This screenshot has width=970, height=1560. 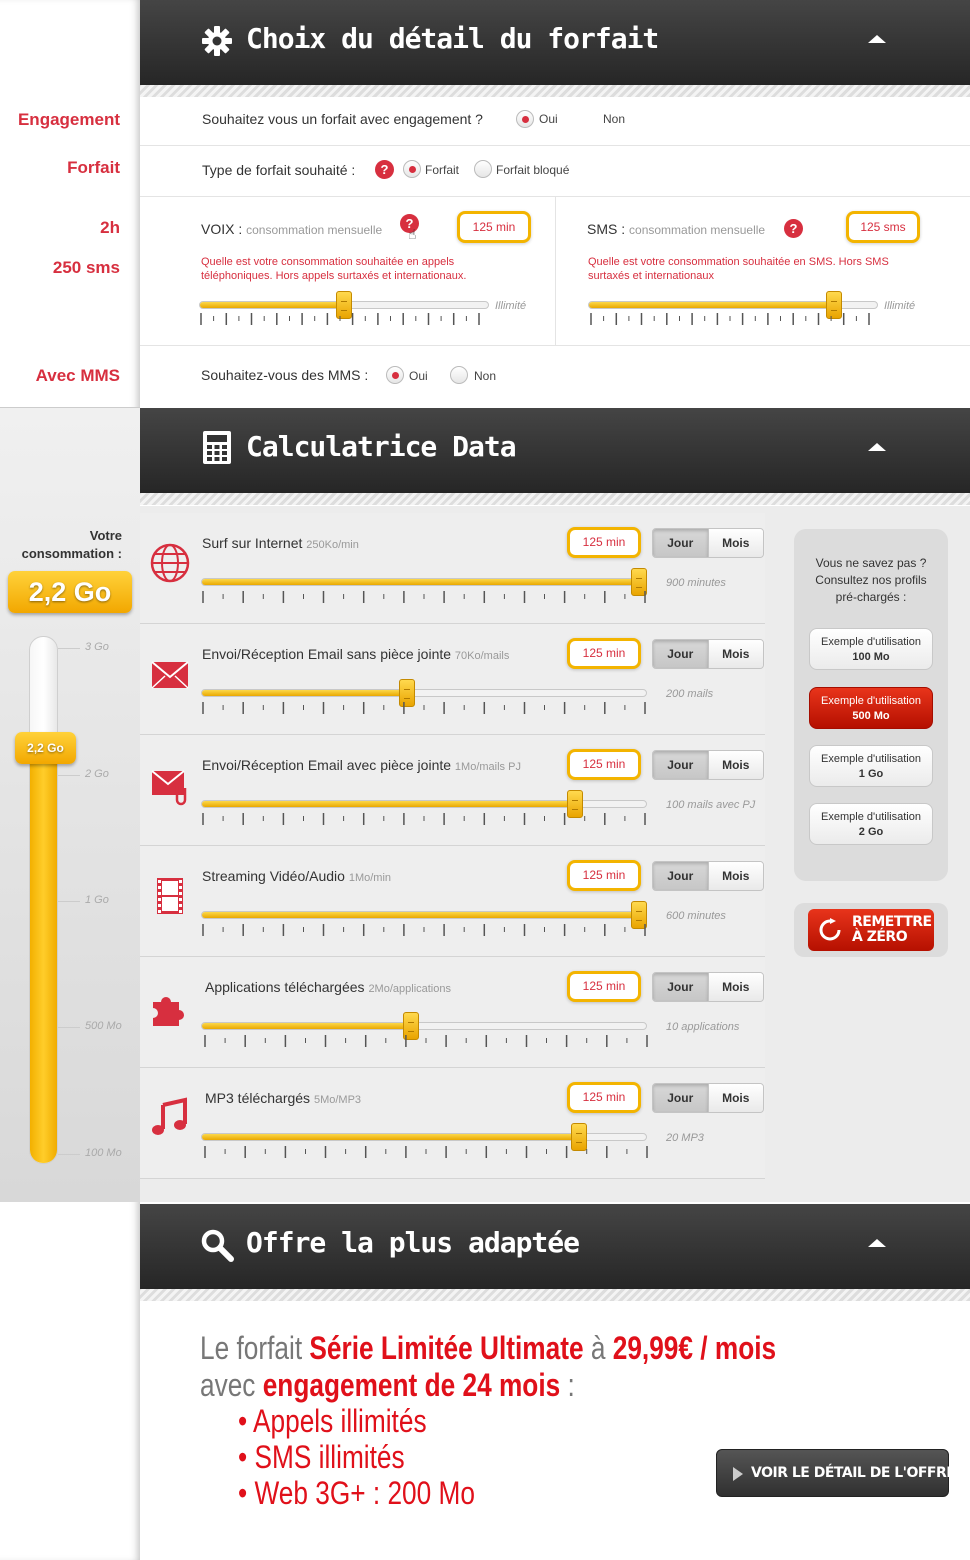 What do you see at coordinates (555, 42) in the screenshot?
I see `section-header-forfait: Choix du détail du forfait` at bounding box center [555, 42].